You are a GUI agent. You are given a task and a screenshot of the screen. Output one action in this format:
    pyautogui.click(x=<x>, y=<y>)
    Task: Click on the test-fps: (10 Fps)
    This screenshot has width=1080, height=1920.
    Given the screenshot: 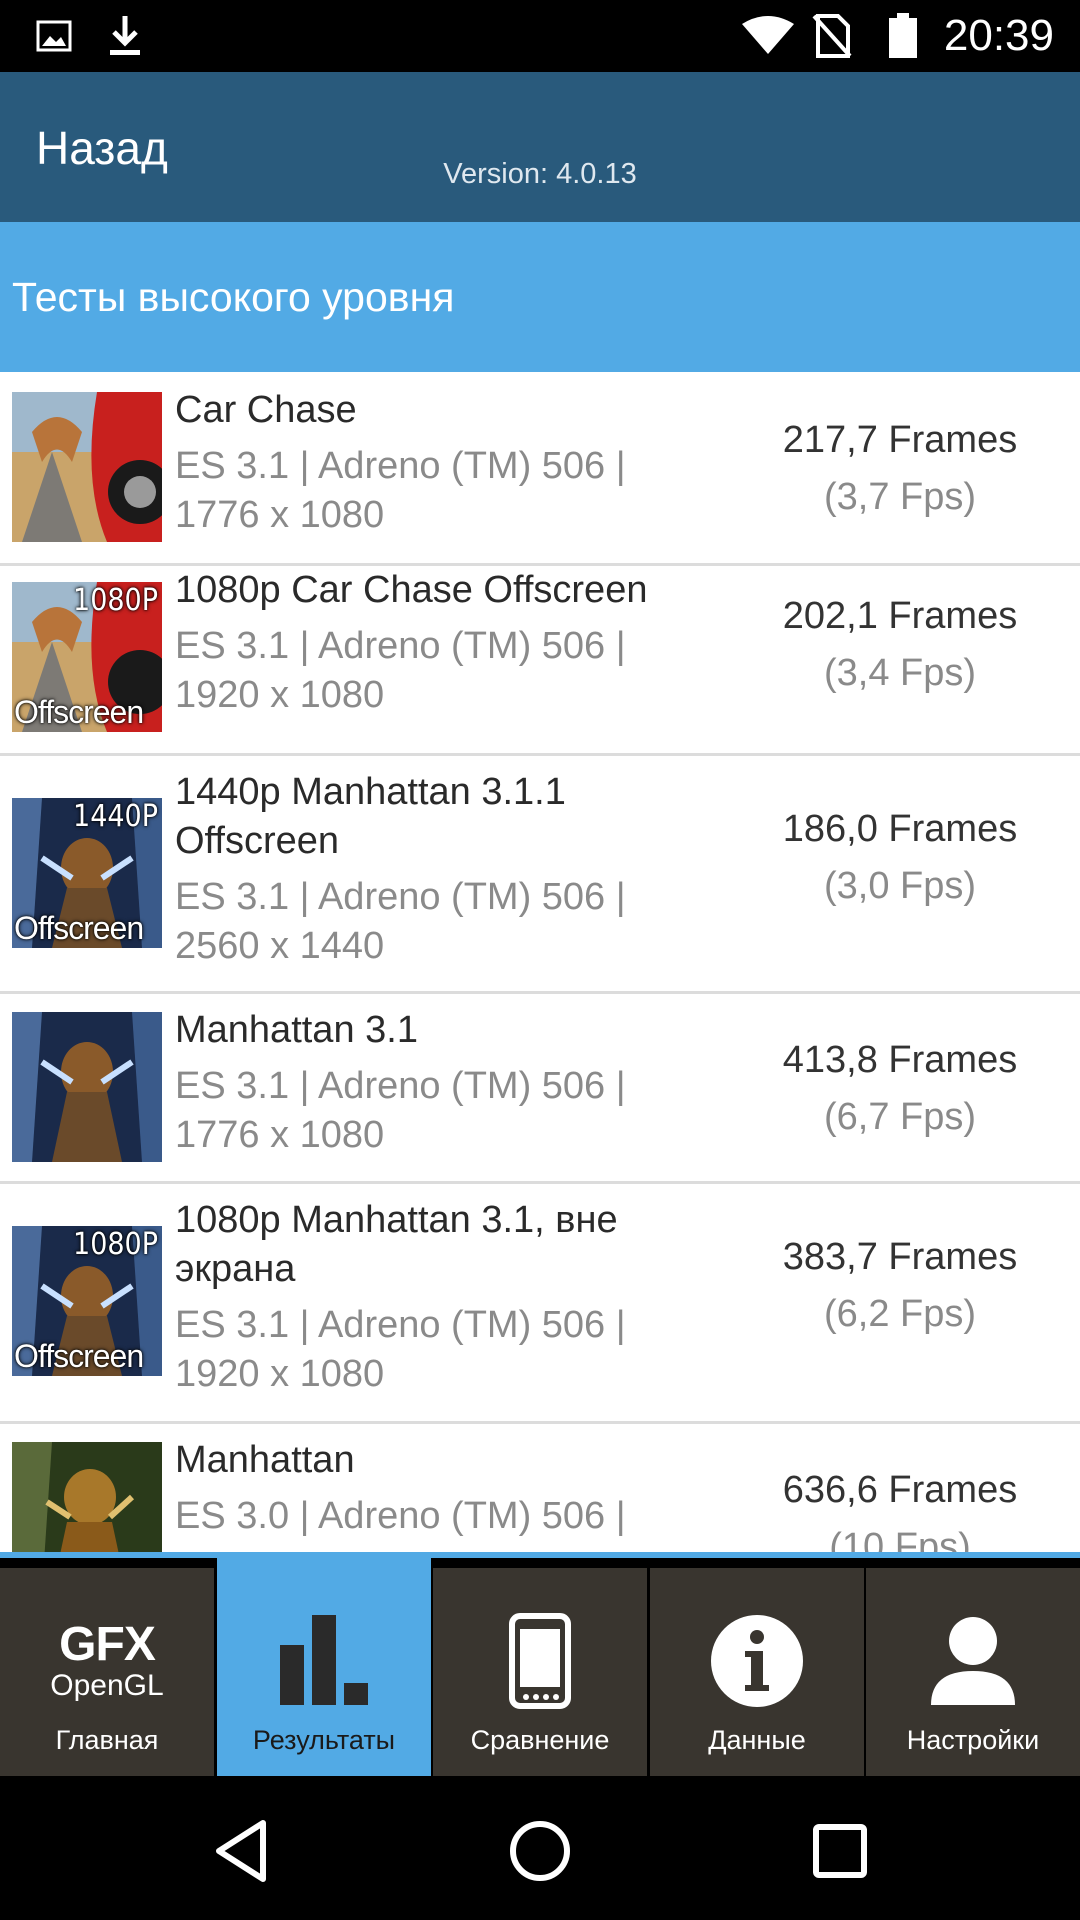 What is the action you would take?
    pyautogui.click(x=900, y=1539)
    